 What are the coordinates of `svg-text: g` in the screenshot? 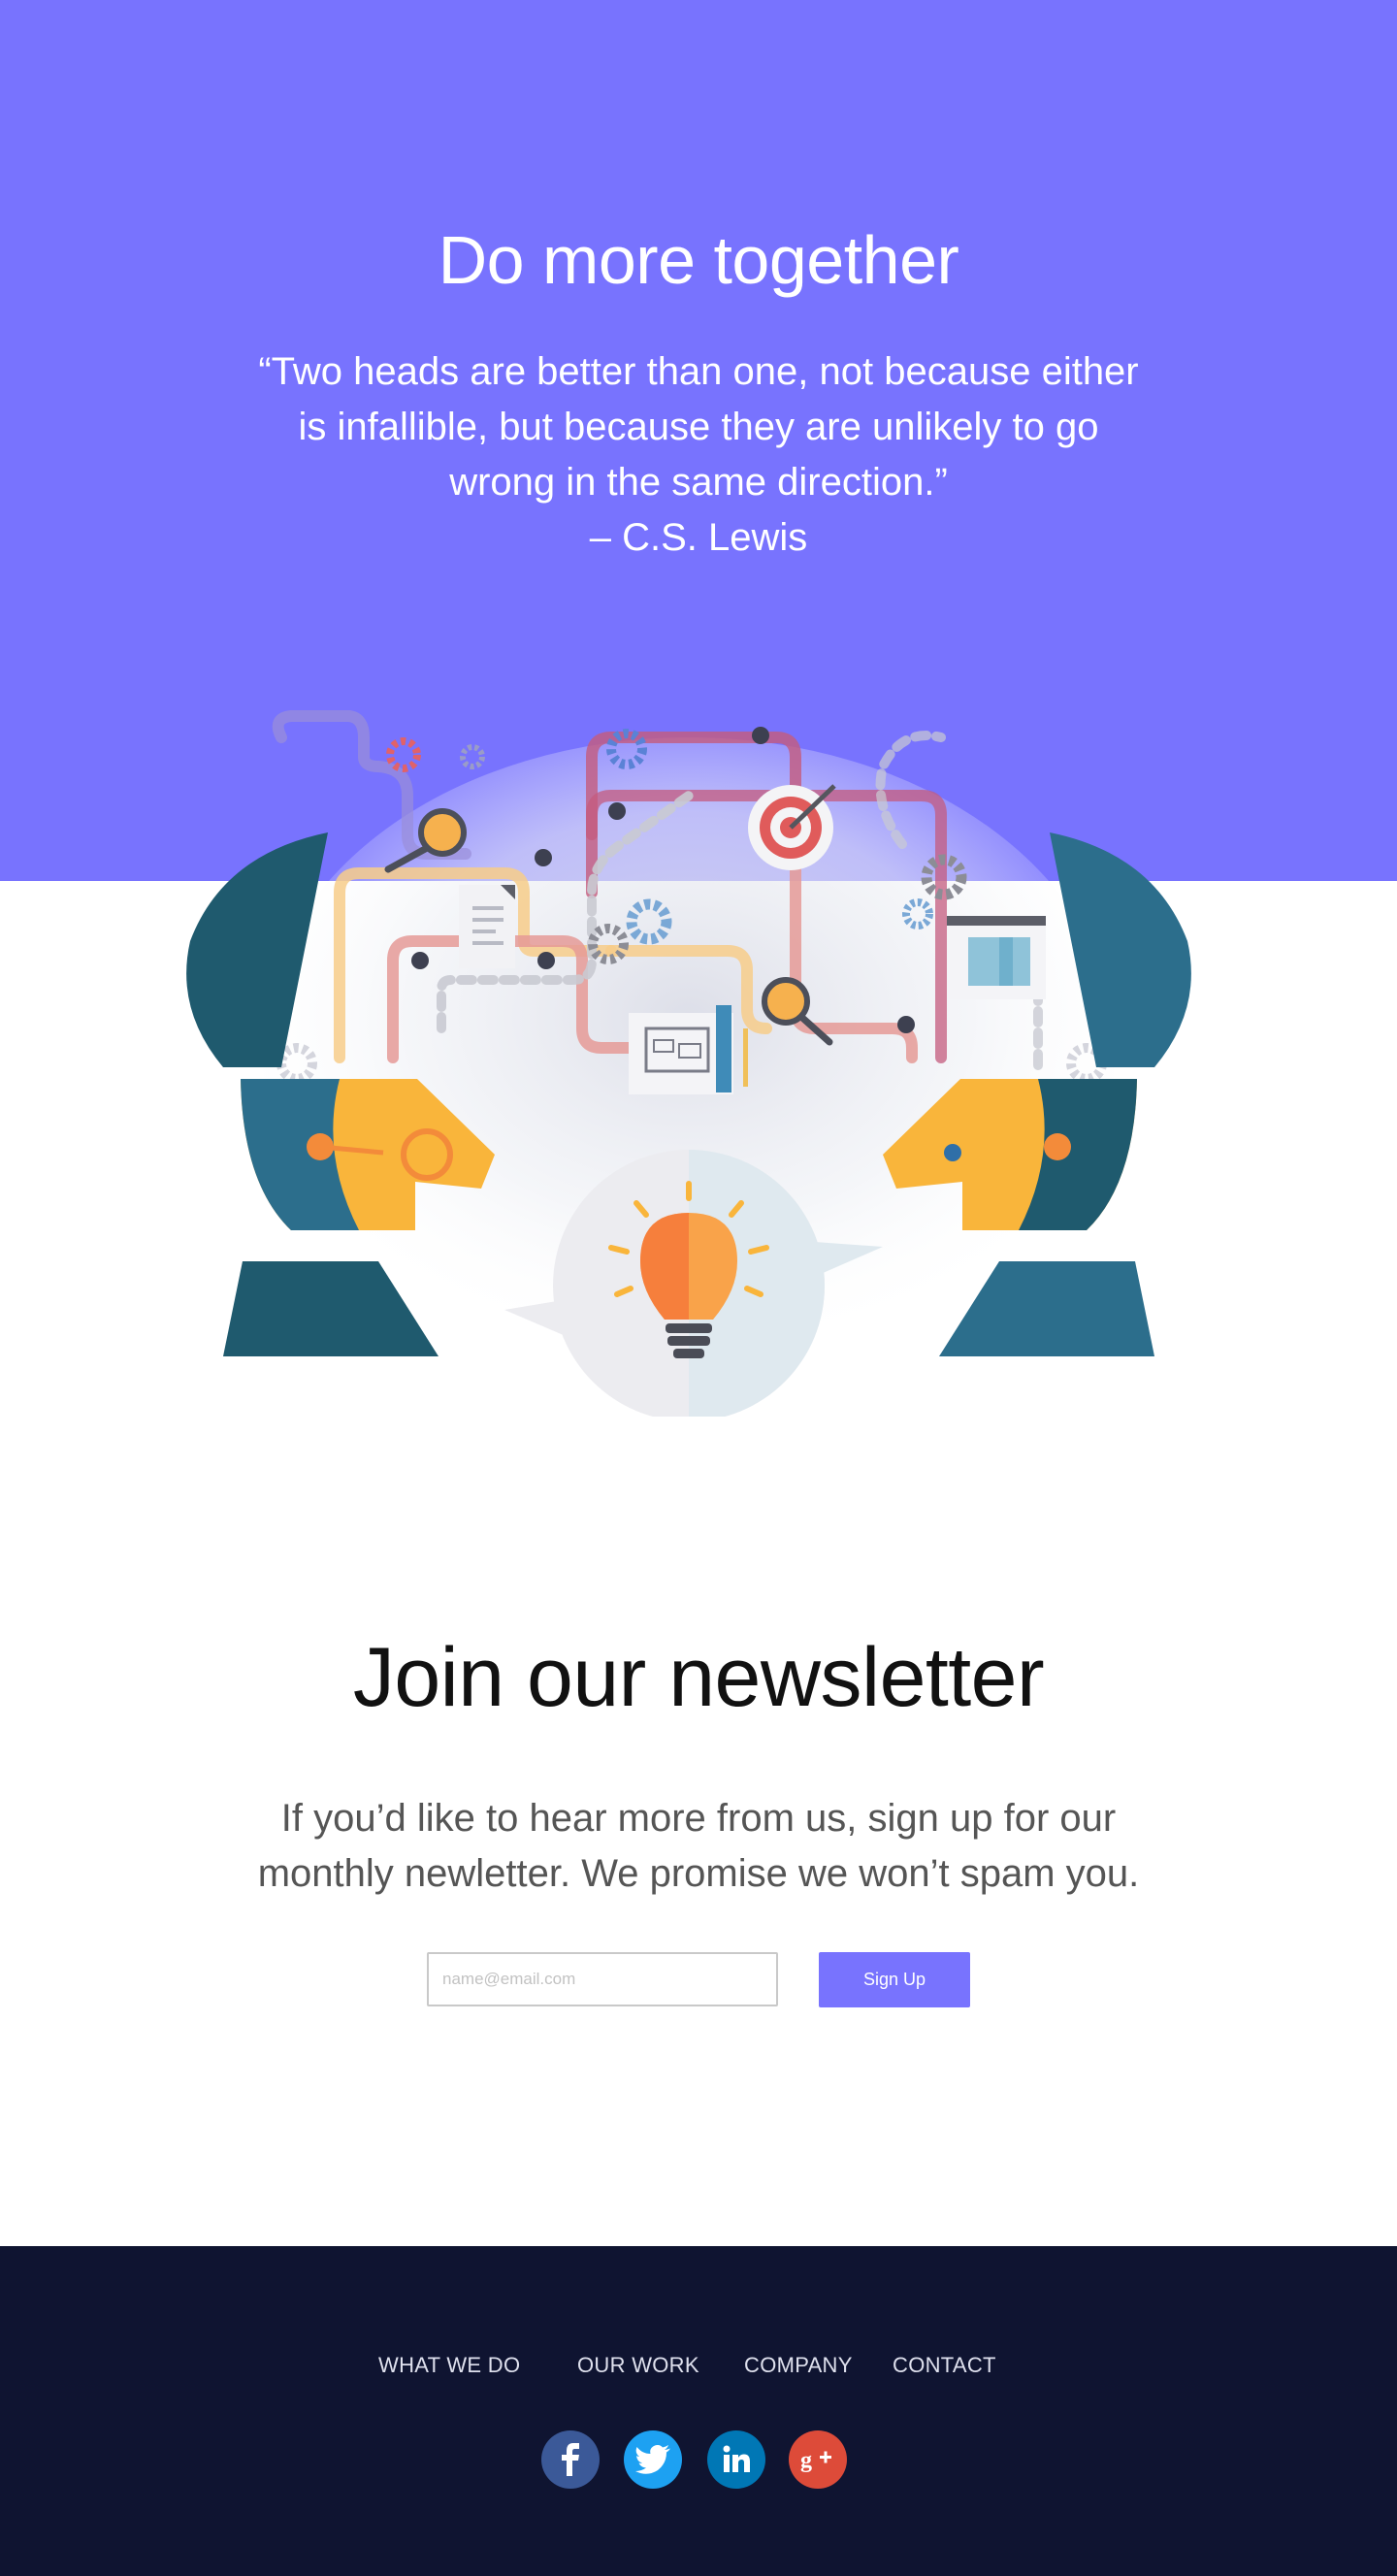 It's located at (806, 2460).